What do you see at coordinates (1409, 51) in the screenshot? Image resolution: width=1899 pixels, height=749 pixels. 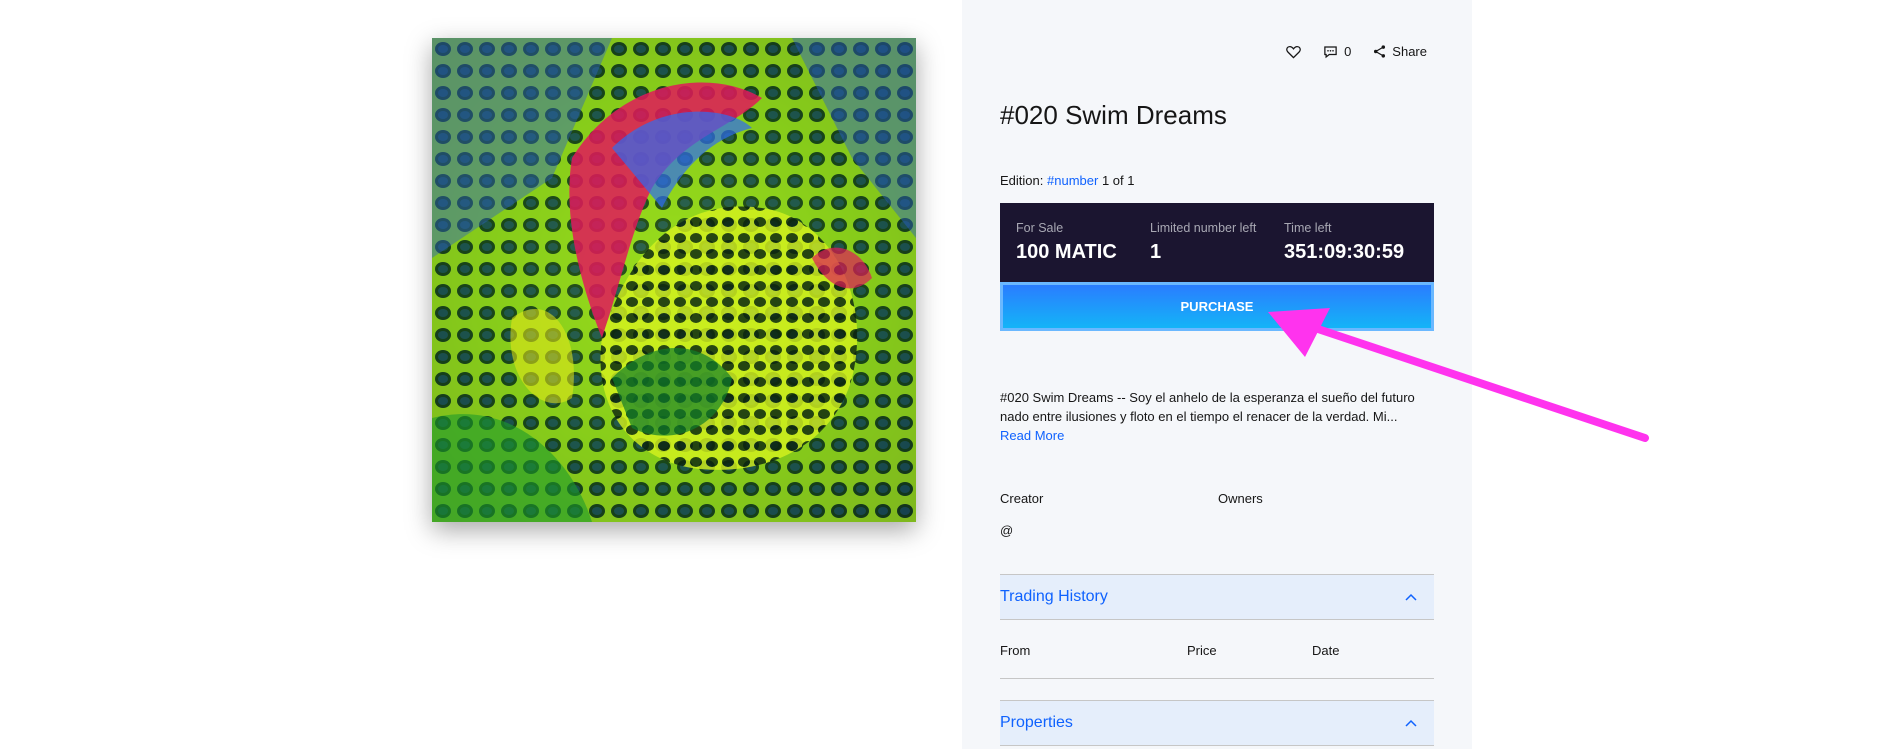 I see `share-label: Share` at bounding box center [1409, 51].